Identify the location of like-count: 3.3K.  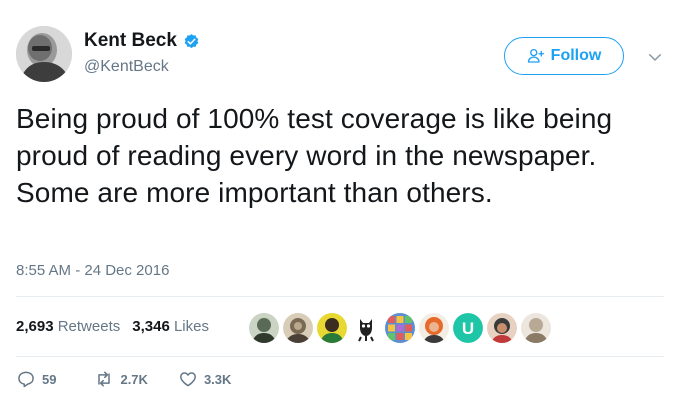
(217, 379).